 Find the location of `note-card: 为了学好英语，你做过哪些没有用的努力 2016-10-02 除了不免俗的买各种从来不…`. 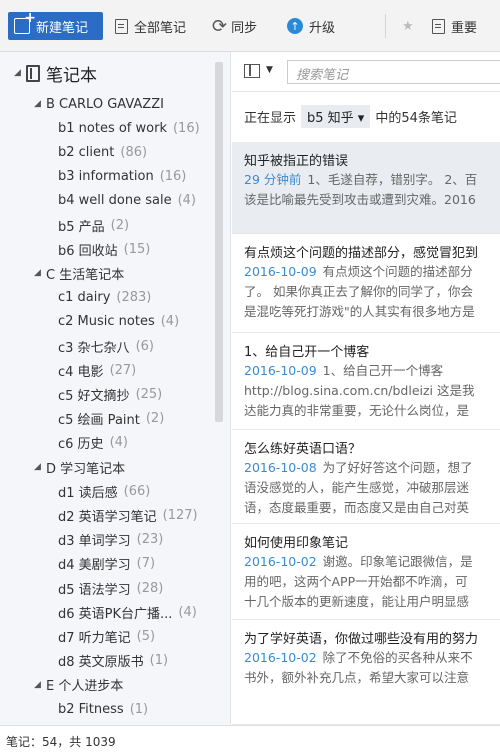

note-card: 为了学好英语，你做过哪些没有用的努力 2016-10-02 除了不免俗的买各种从来不… is located at coordinates (366, 672).